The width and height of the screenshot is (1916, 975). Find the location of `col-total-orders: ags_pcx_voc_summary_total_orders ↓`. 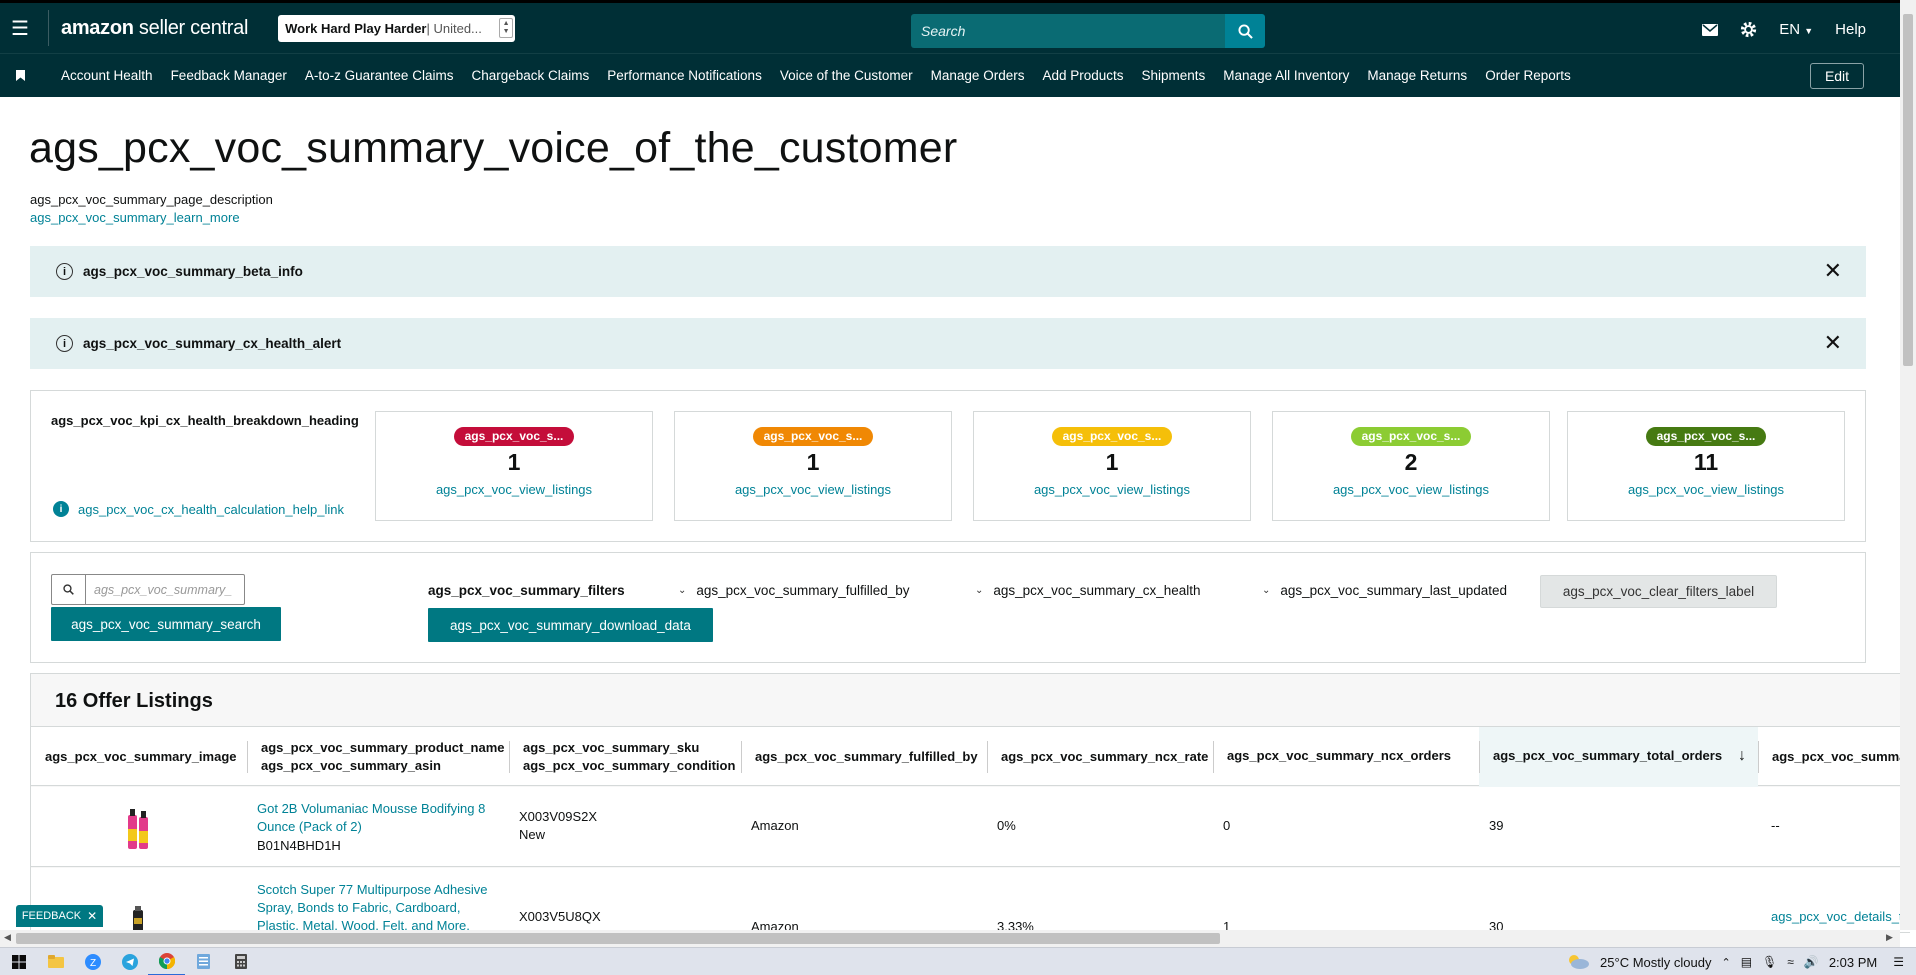

col-total-orders: ags_pcx_voc_summary_total_orders ↓ is located at coordinates (1618, 757).